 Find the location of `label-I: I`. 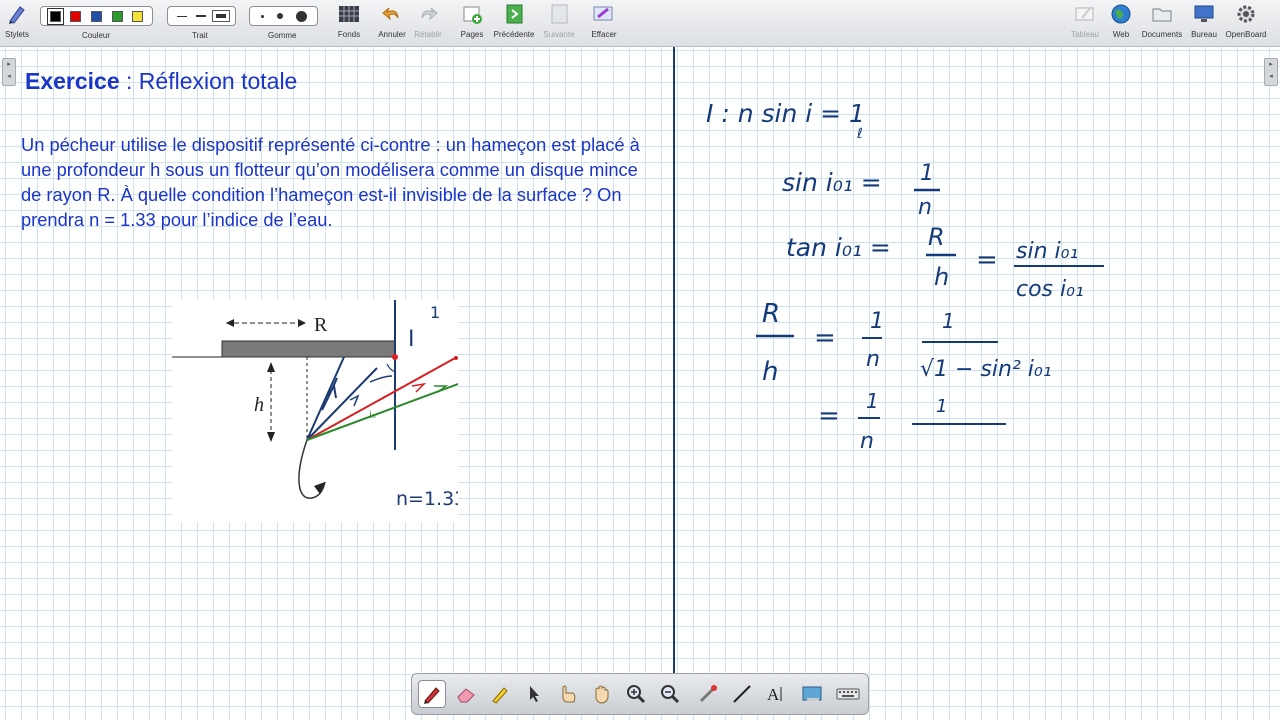

label-I: I is located at coordinates (411, 339).